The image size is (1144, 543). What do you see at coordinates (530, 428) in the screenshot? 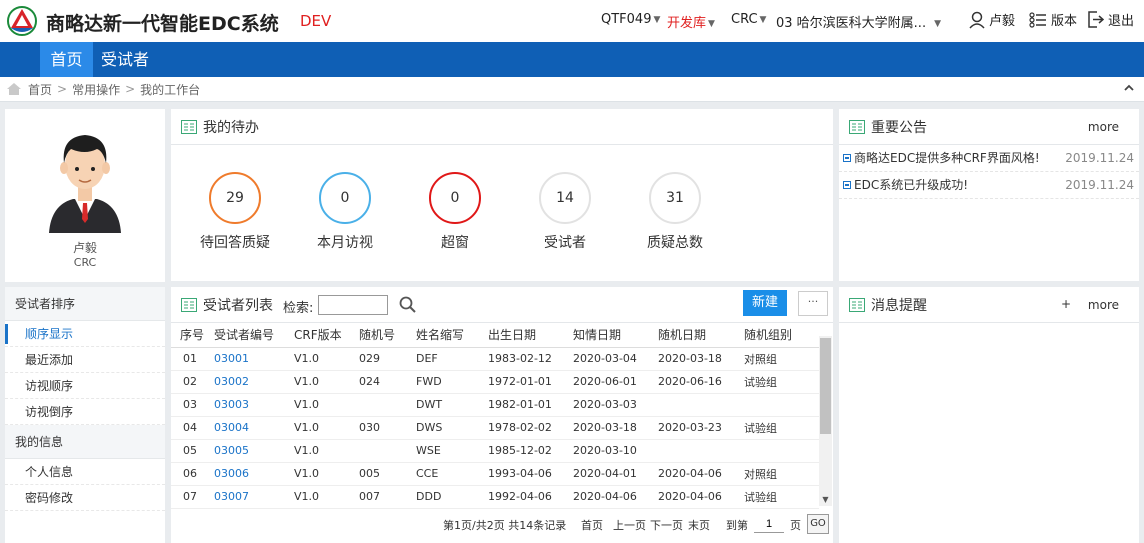
I see `table-cell: 1978-02-02` at bounding box center [530, 428].